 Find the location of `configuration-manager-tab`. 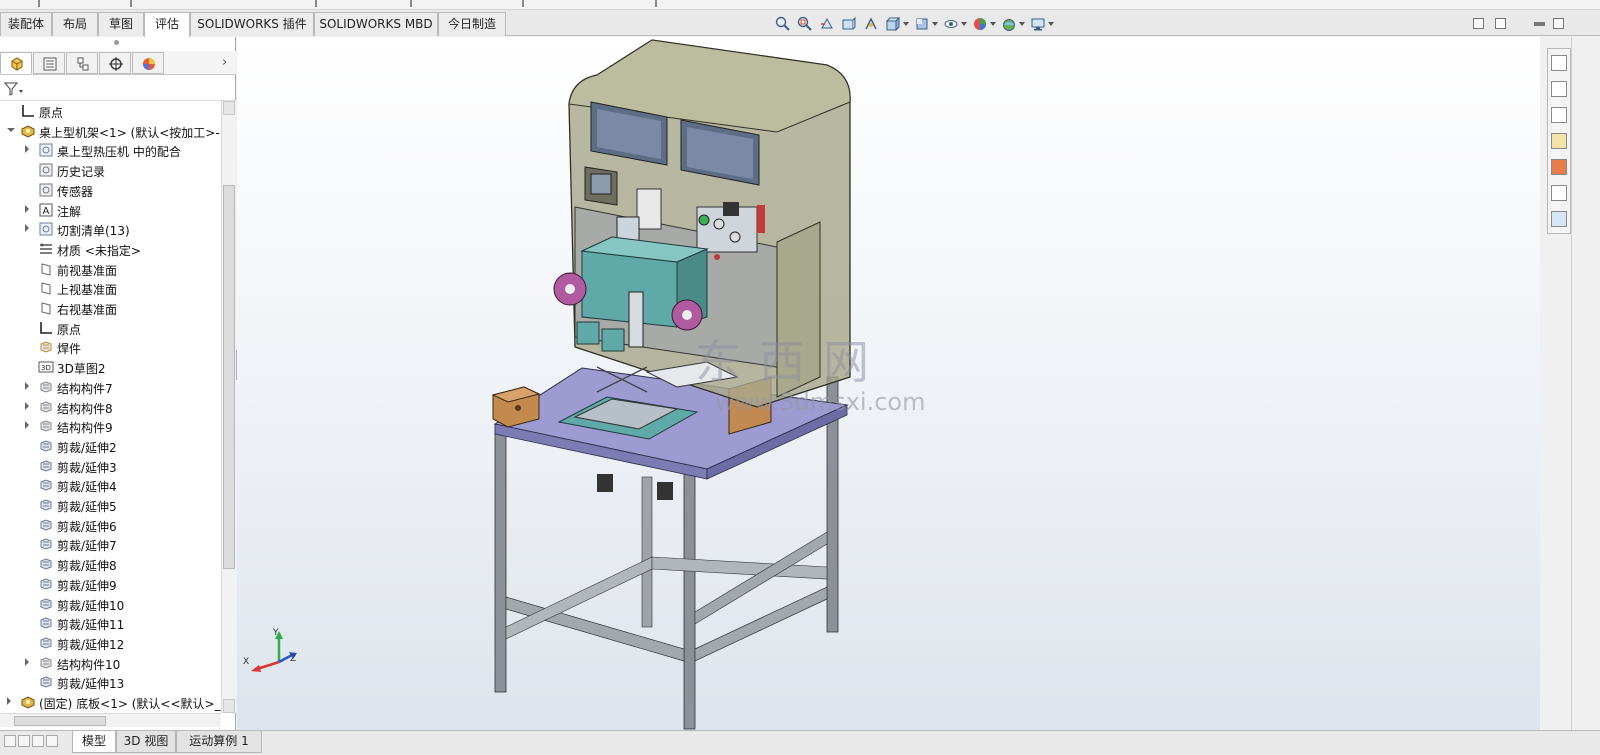

configuration-manager-tab is located at coordinates (82, 63).